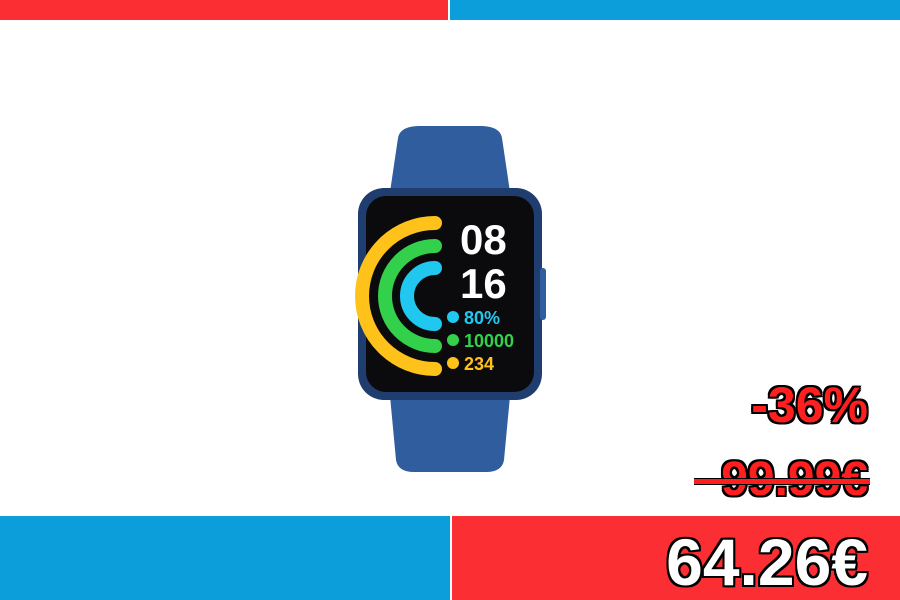 This screenshot has height=600, width=900. Describe the element at coordinates (482, 318) in the screenshot. I see `battery-value: 80%` at that location.